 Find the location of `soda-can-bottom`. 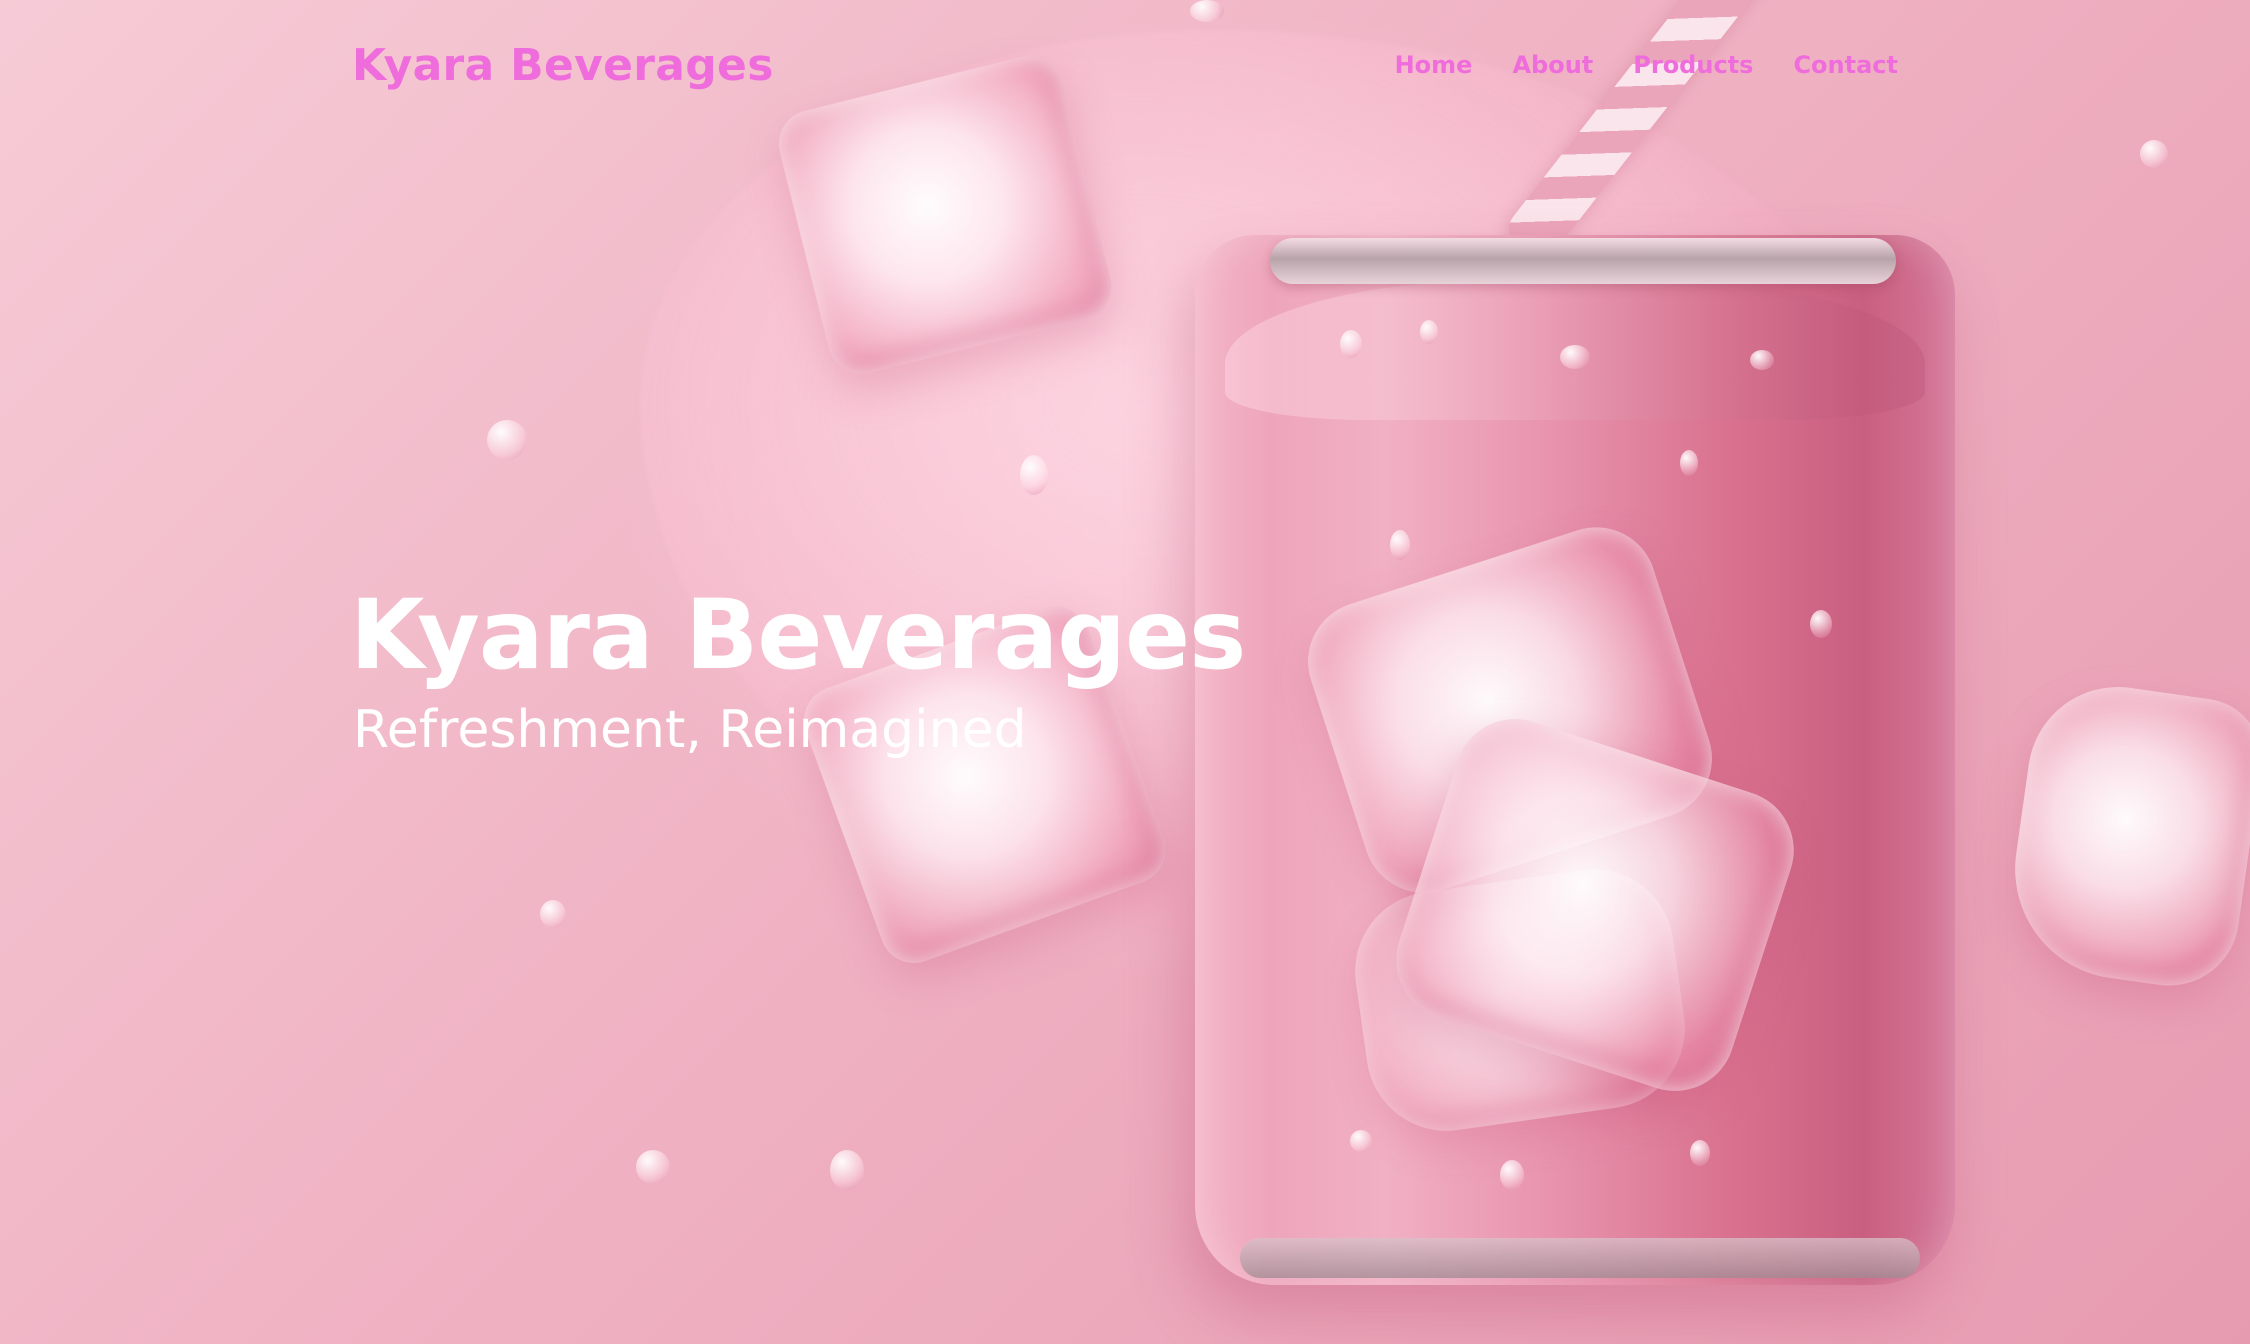

soda-can-bottom is located at coordinates (1580, 1258).